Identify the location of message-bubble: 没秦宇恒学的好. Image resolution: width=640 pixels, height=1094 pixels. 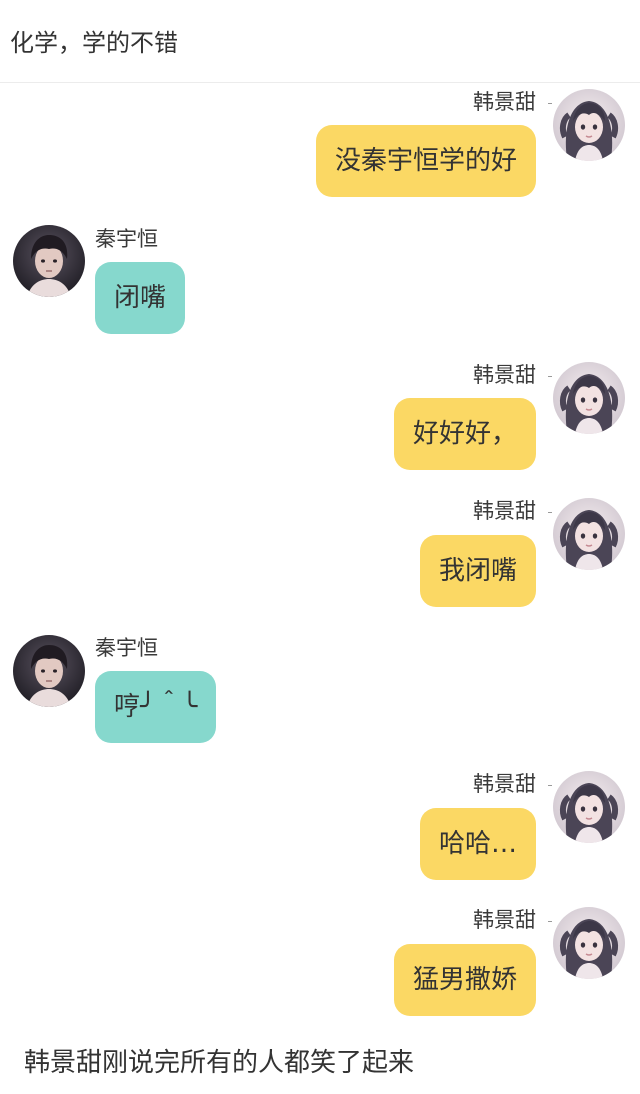
(425, 161).